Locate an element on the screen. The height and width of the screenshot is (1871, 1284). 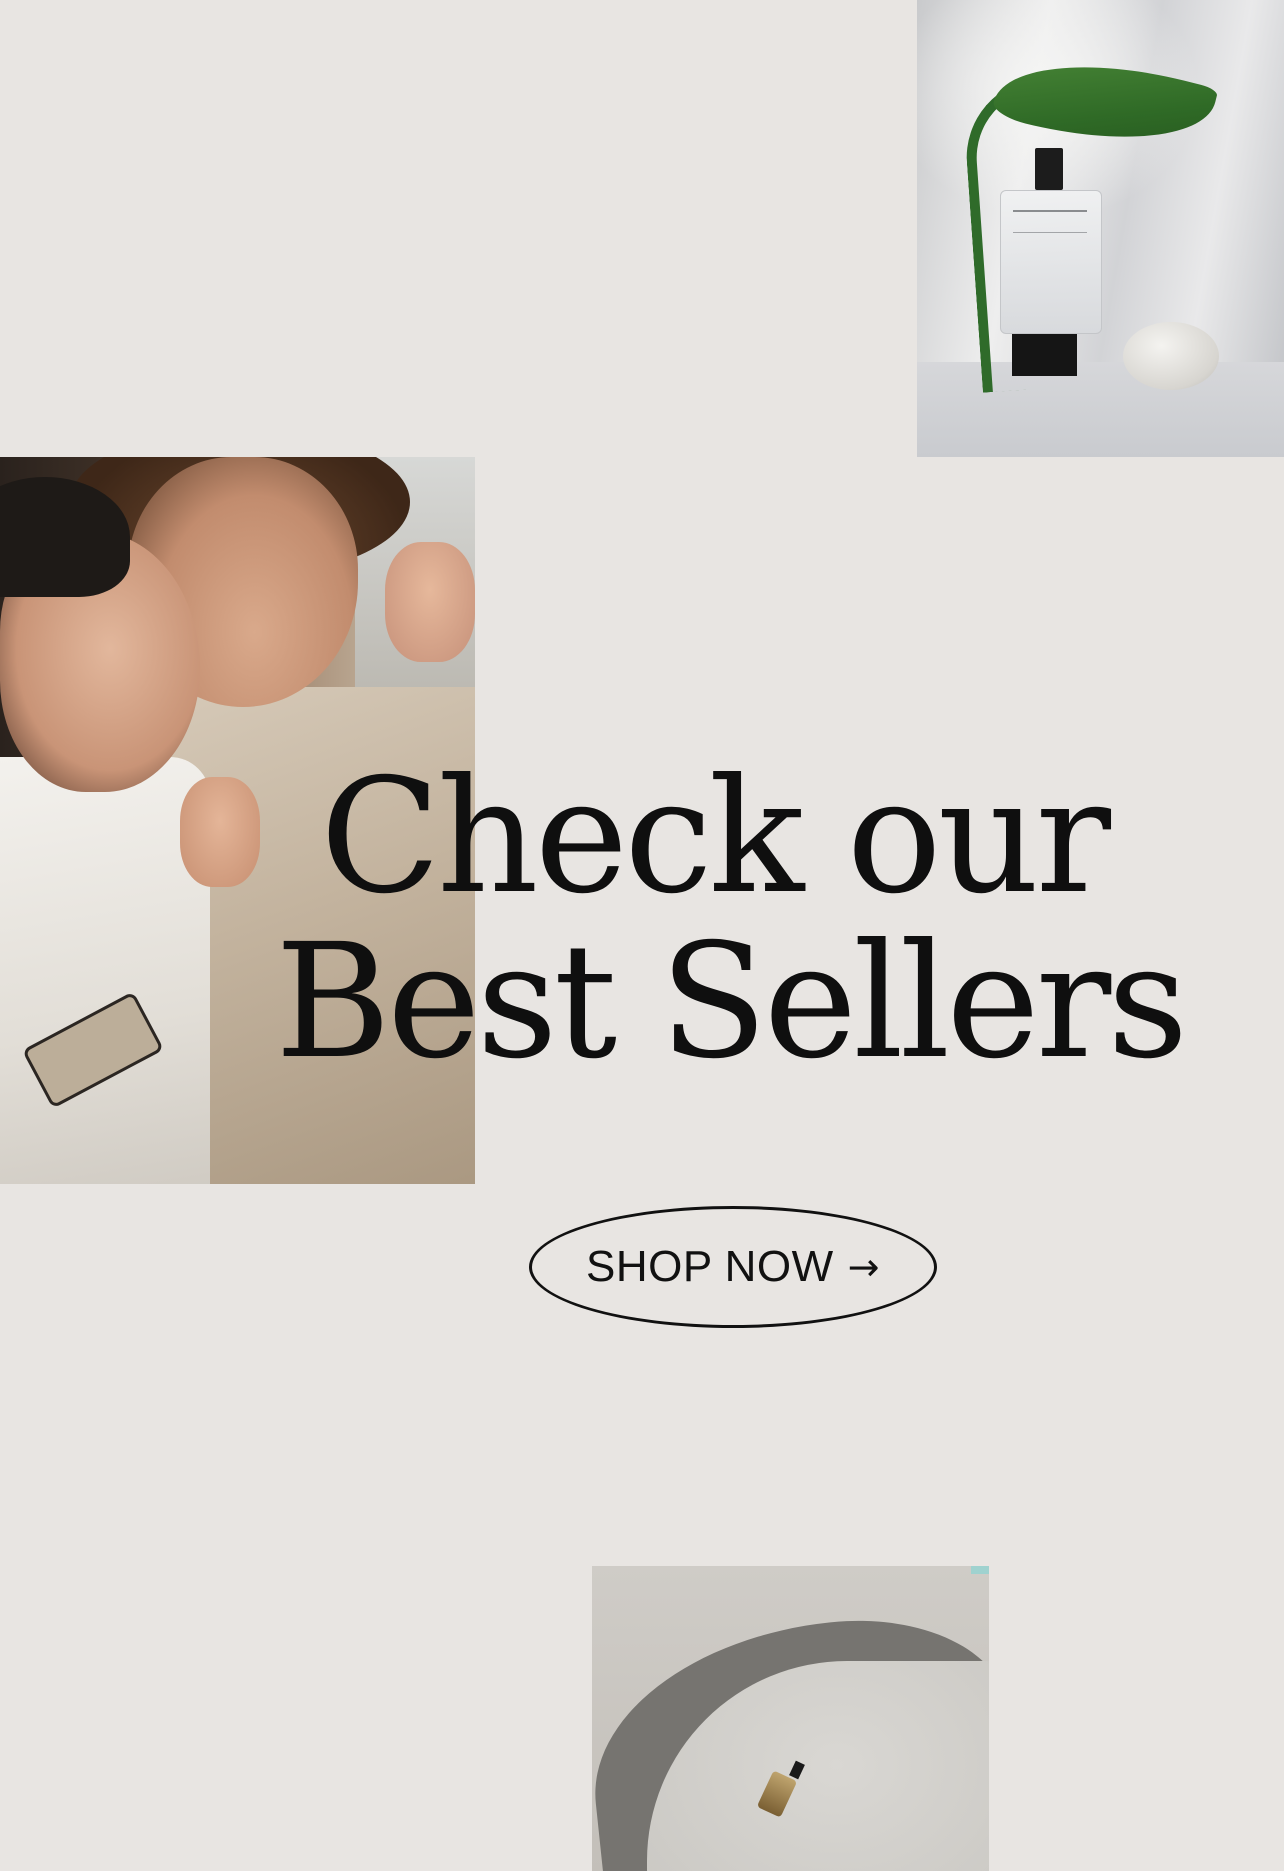
stone is located at coordinates (1171, 356).